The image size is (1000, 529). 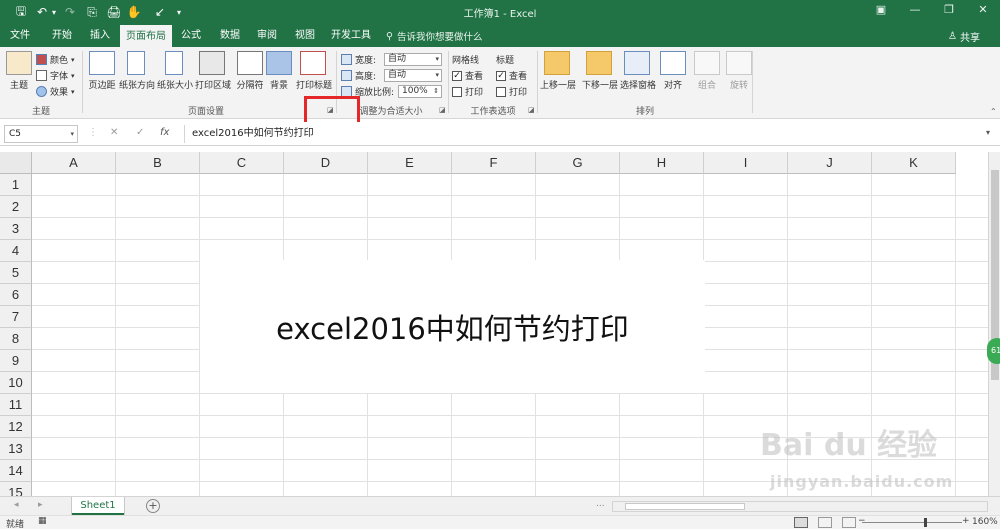 I want to click on restore-icon: ❐, so click(x=949, y=11).